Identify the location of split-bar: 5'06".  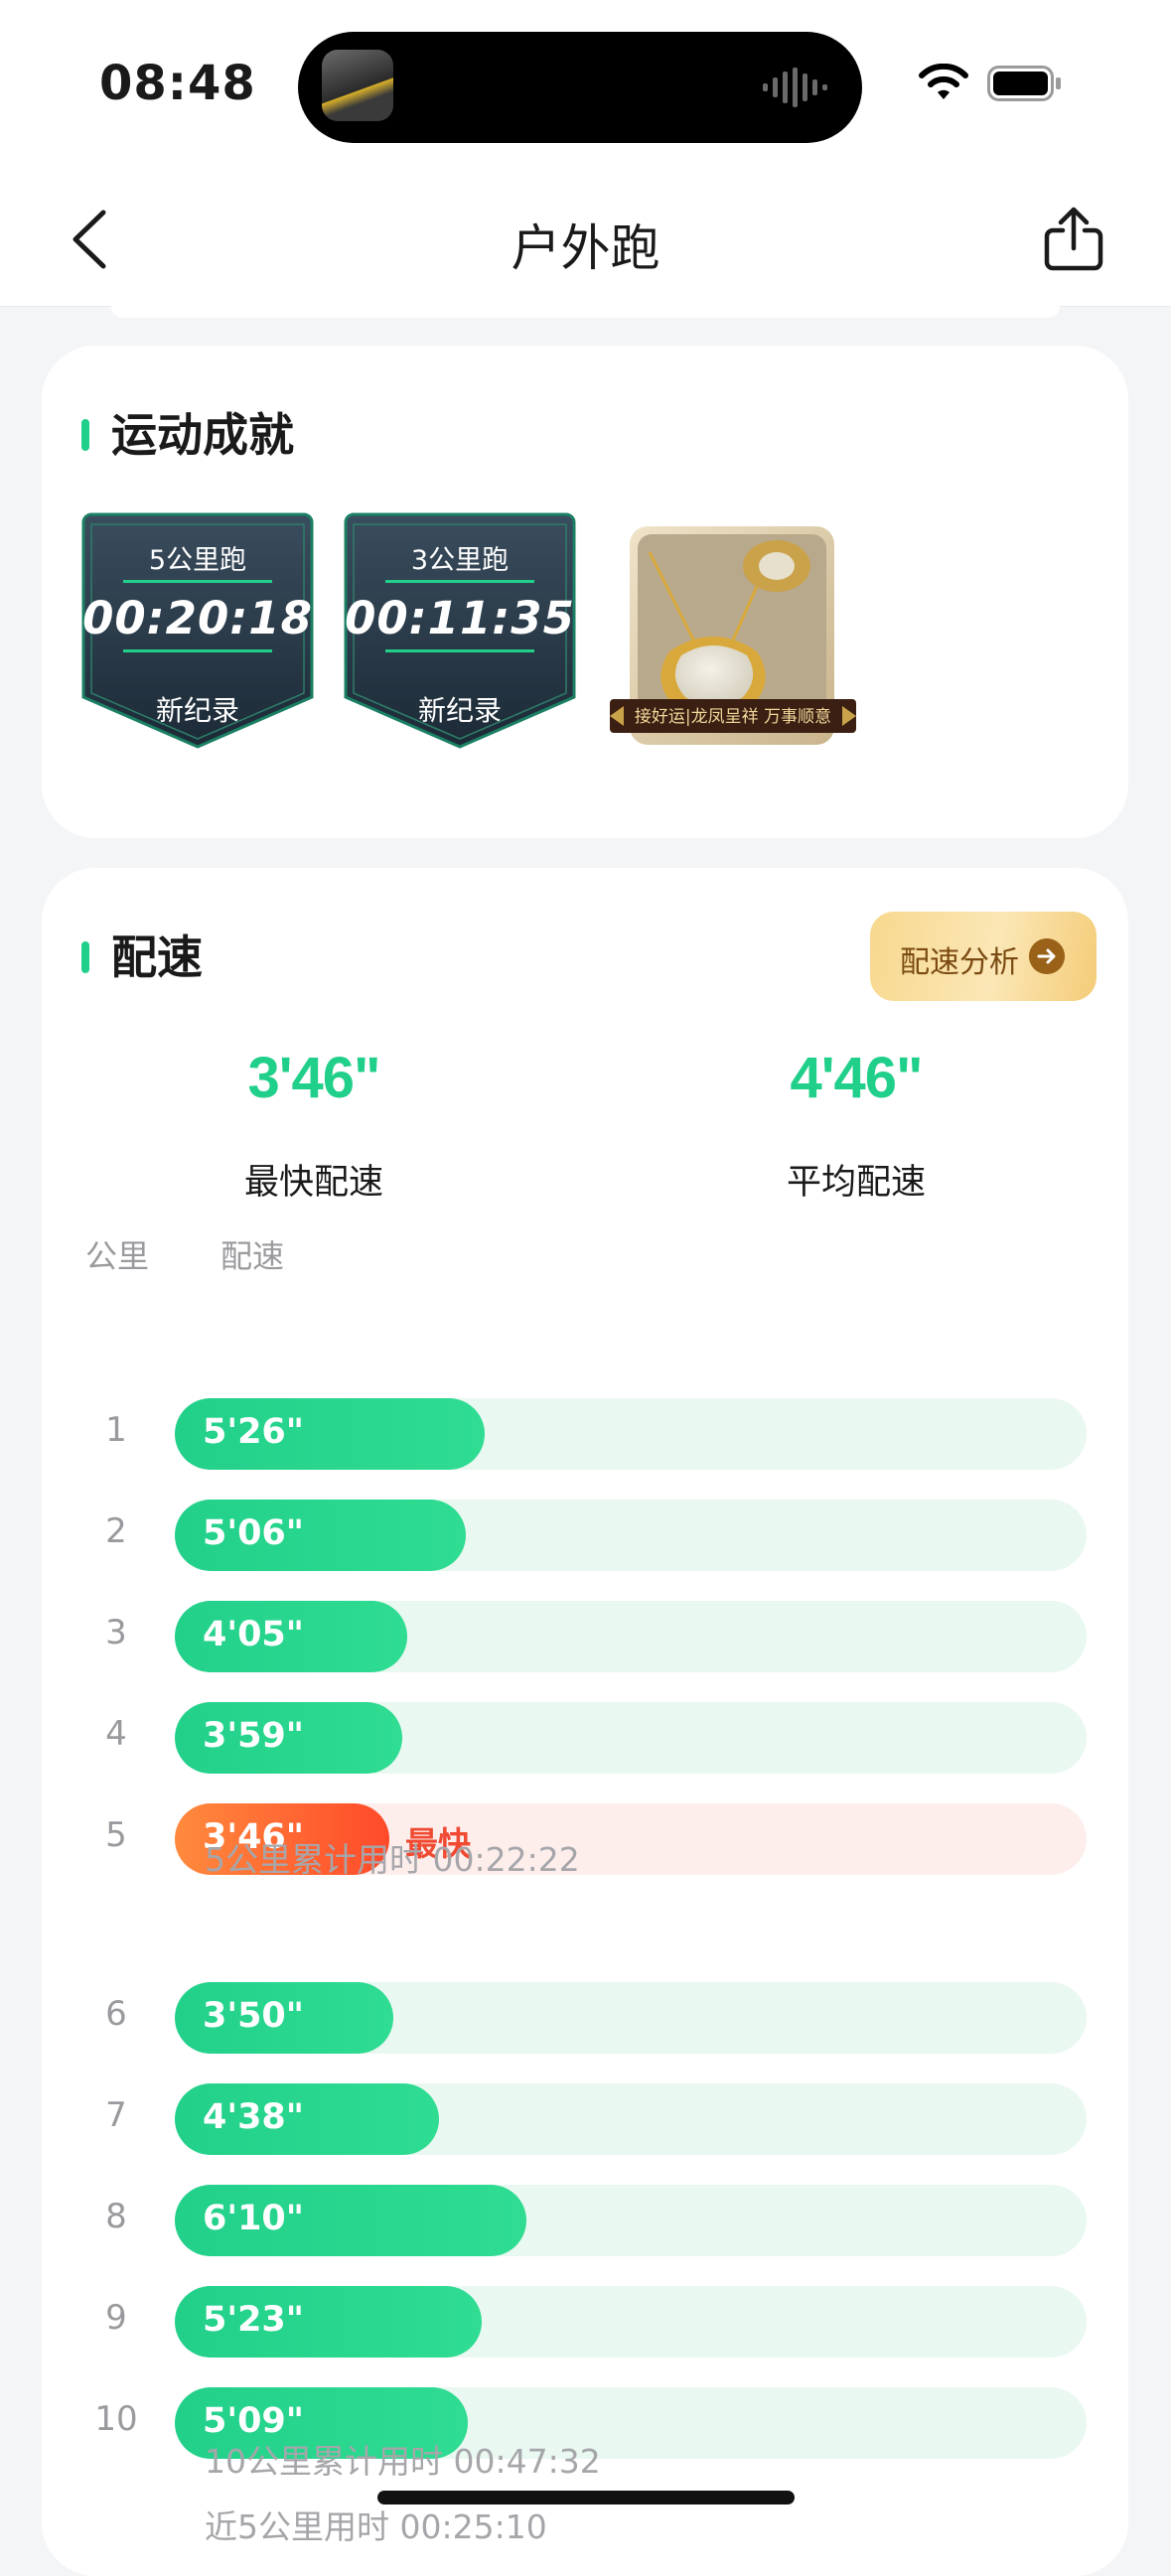
(320, 1535).